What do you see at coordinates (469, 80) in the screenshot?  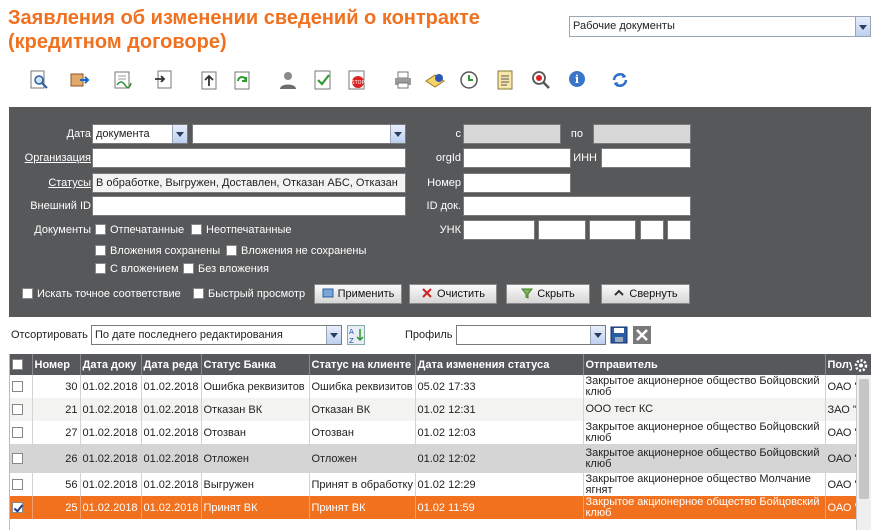 I see `history-icon` at bounding box center [469, 80].